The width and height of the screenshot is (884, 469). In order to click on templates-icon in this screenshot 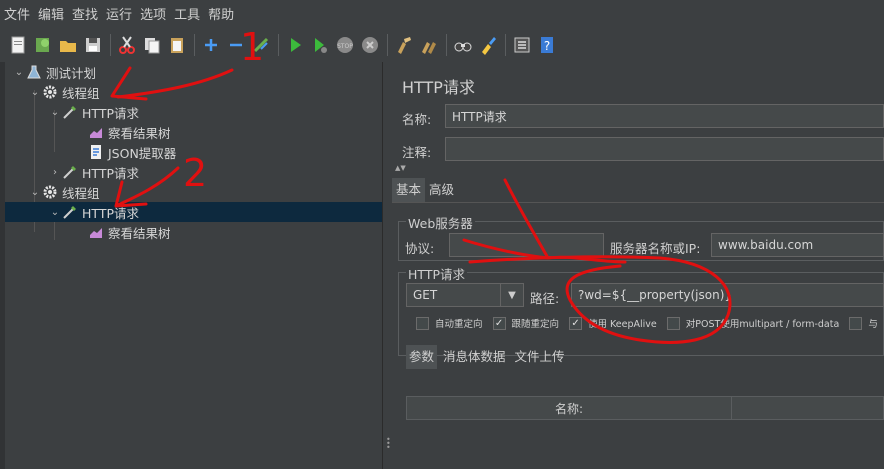, I will do `click(43, 45)`.